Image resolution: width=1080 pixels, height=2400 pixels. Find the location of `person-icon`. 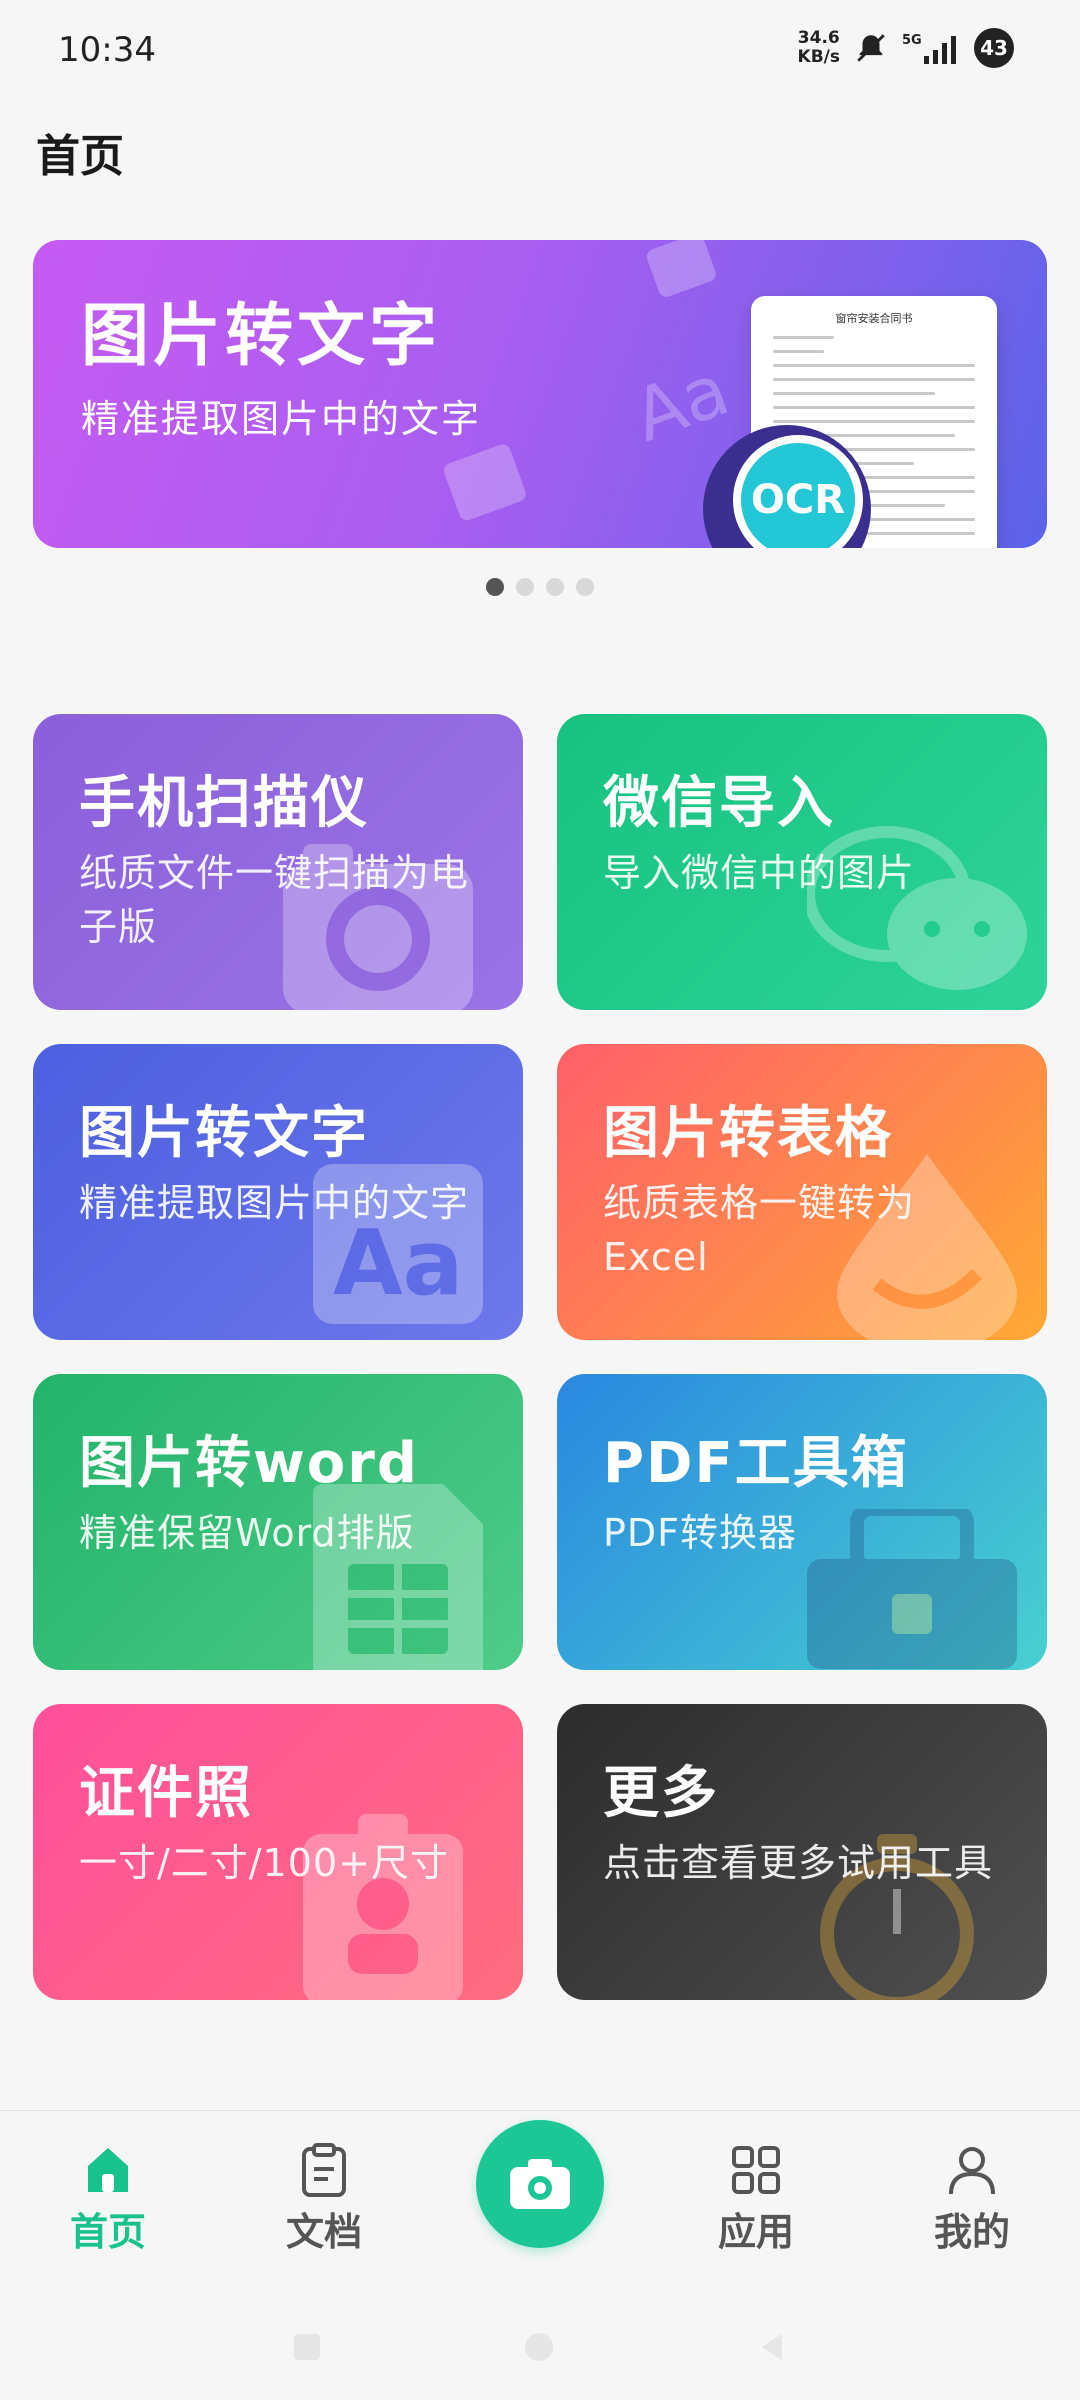

person-icon is located at coordinates (972, 2170).